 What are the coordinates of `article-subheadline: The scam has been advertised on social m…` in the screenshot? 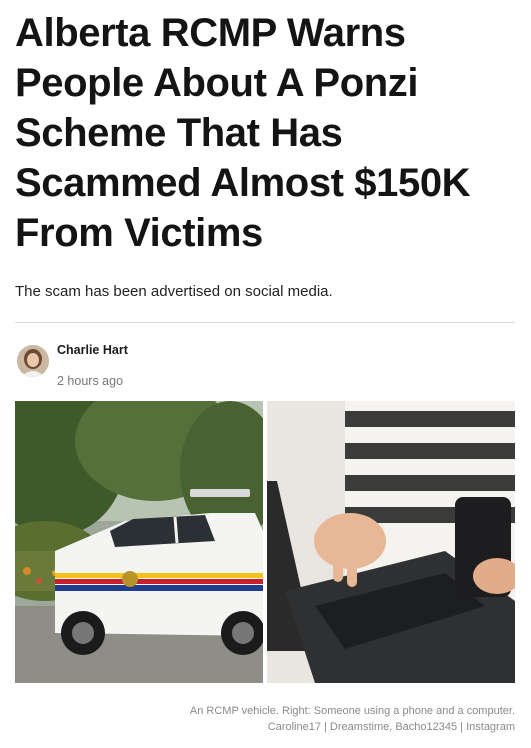 It's located at (174, 291).